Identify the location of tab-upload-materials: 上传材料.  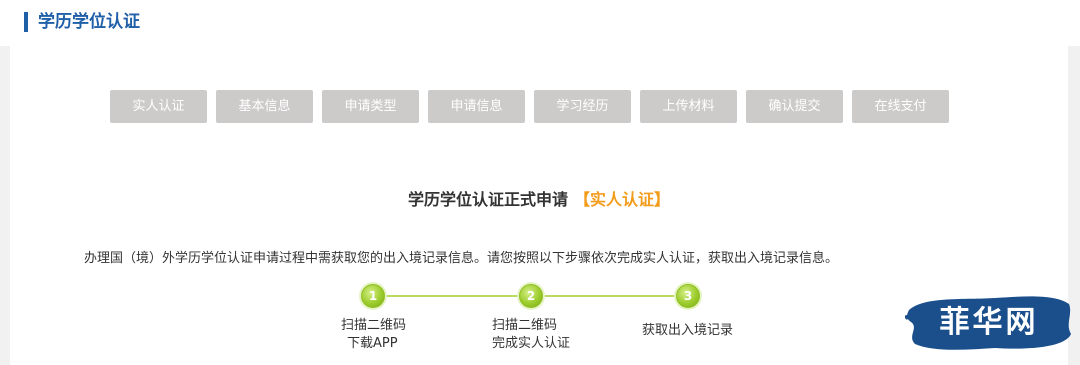
(688, 106).